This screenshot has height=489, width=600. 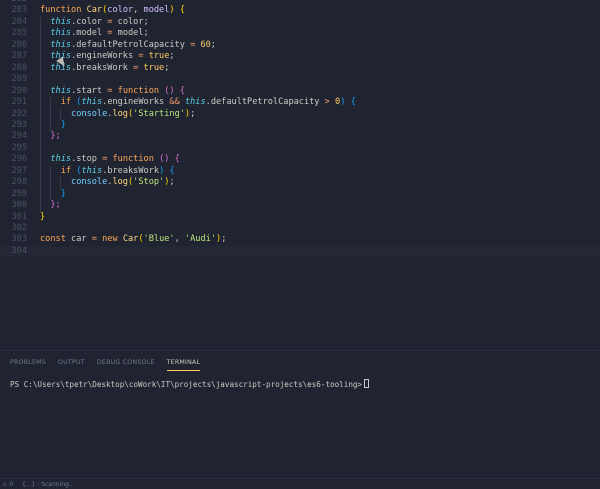 What do you see at coordinates (300, 10) in the screenshot?
I see `code-line: 283 function Car(color, model) {` at bounding box center [300, 10].